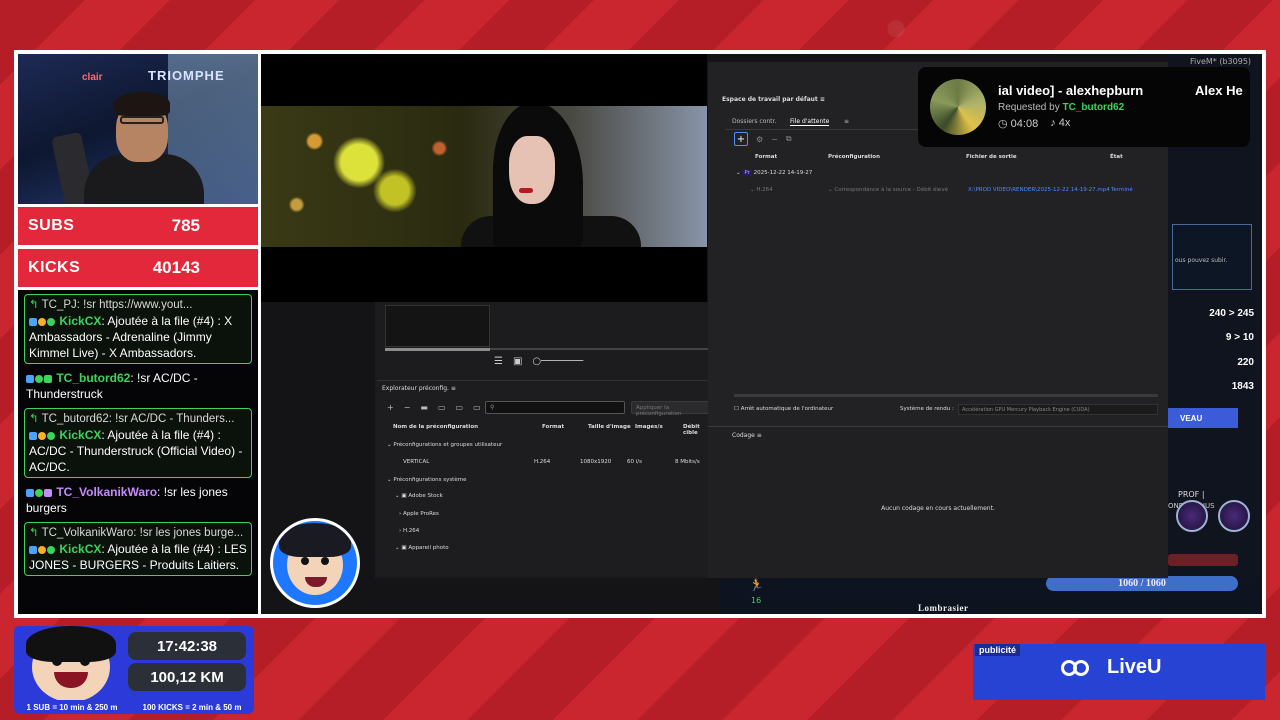 This screenshot has width=1280, height=720. I want to click on queue-scrollbar, so click(946, 395).